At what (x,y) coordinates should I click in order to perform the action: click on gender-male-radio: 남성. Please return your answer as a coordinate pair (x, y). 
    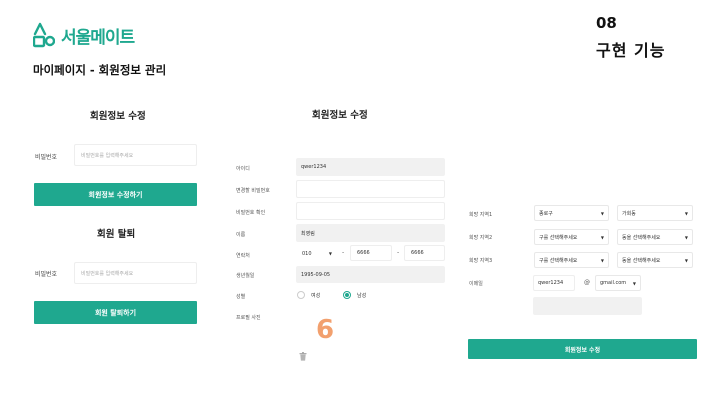
    Looking at the image, I should click on (354, 295).